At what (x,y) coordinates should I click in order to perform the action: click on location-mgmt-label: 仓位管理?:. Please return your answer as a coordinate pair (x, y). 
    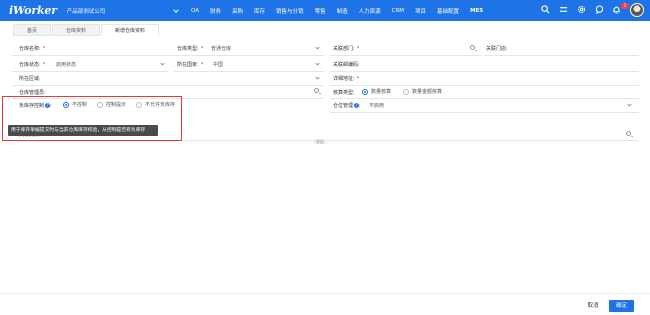
    Looking at the image, I should click on (347, 106).